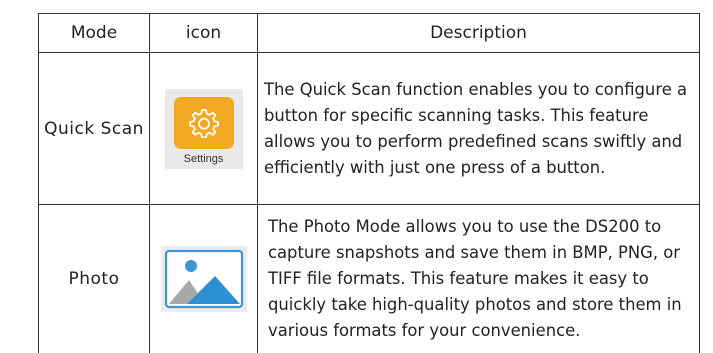 This screenshot has height=353, width=713. What do you see at coordinates (203, 122) in the screenshot?
I see `settings-icon` at bounding box center [203, 122].